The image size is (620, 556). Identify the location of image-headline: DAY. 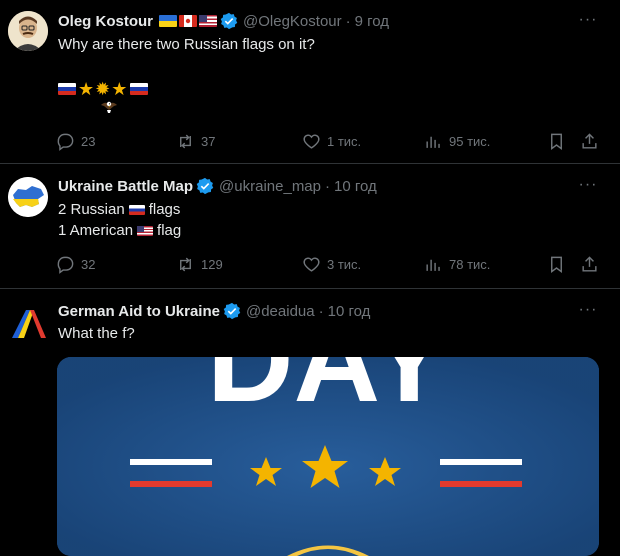
(328, 392).